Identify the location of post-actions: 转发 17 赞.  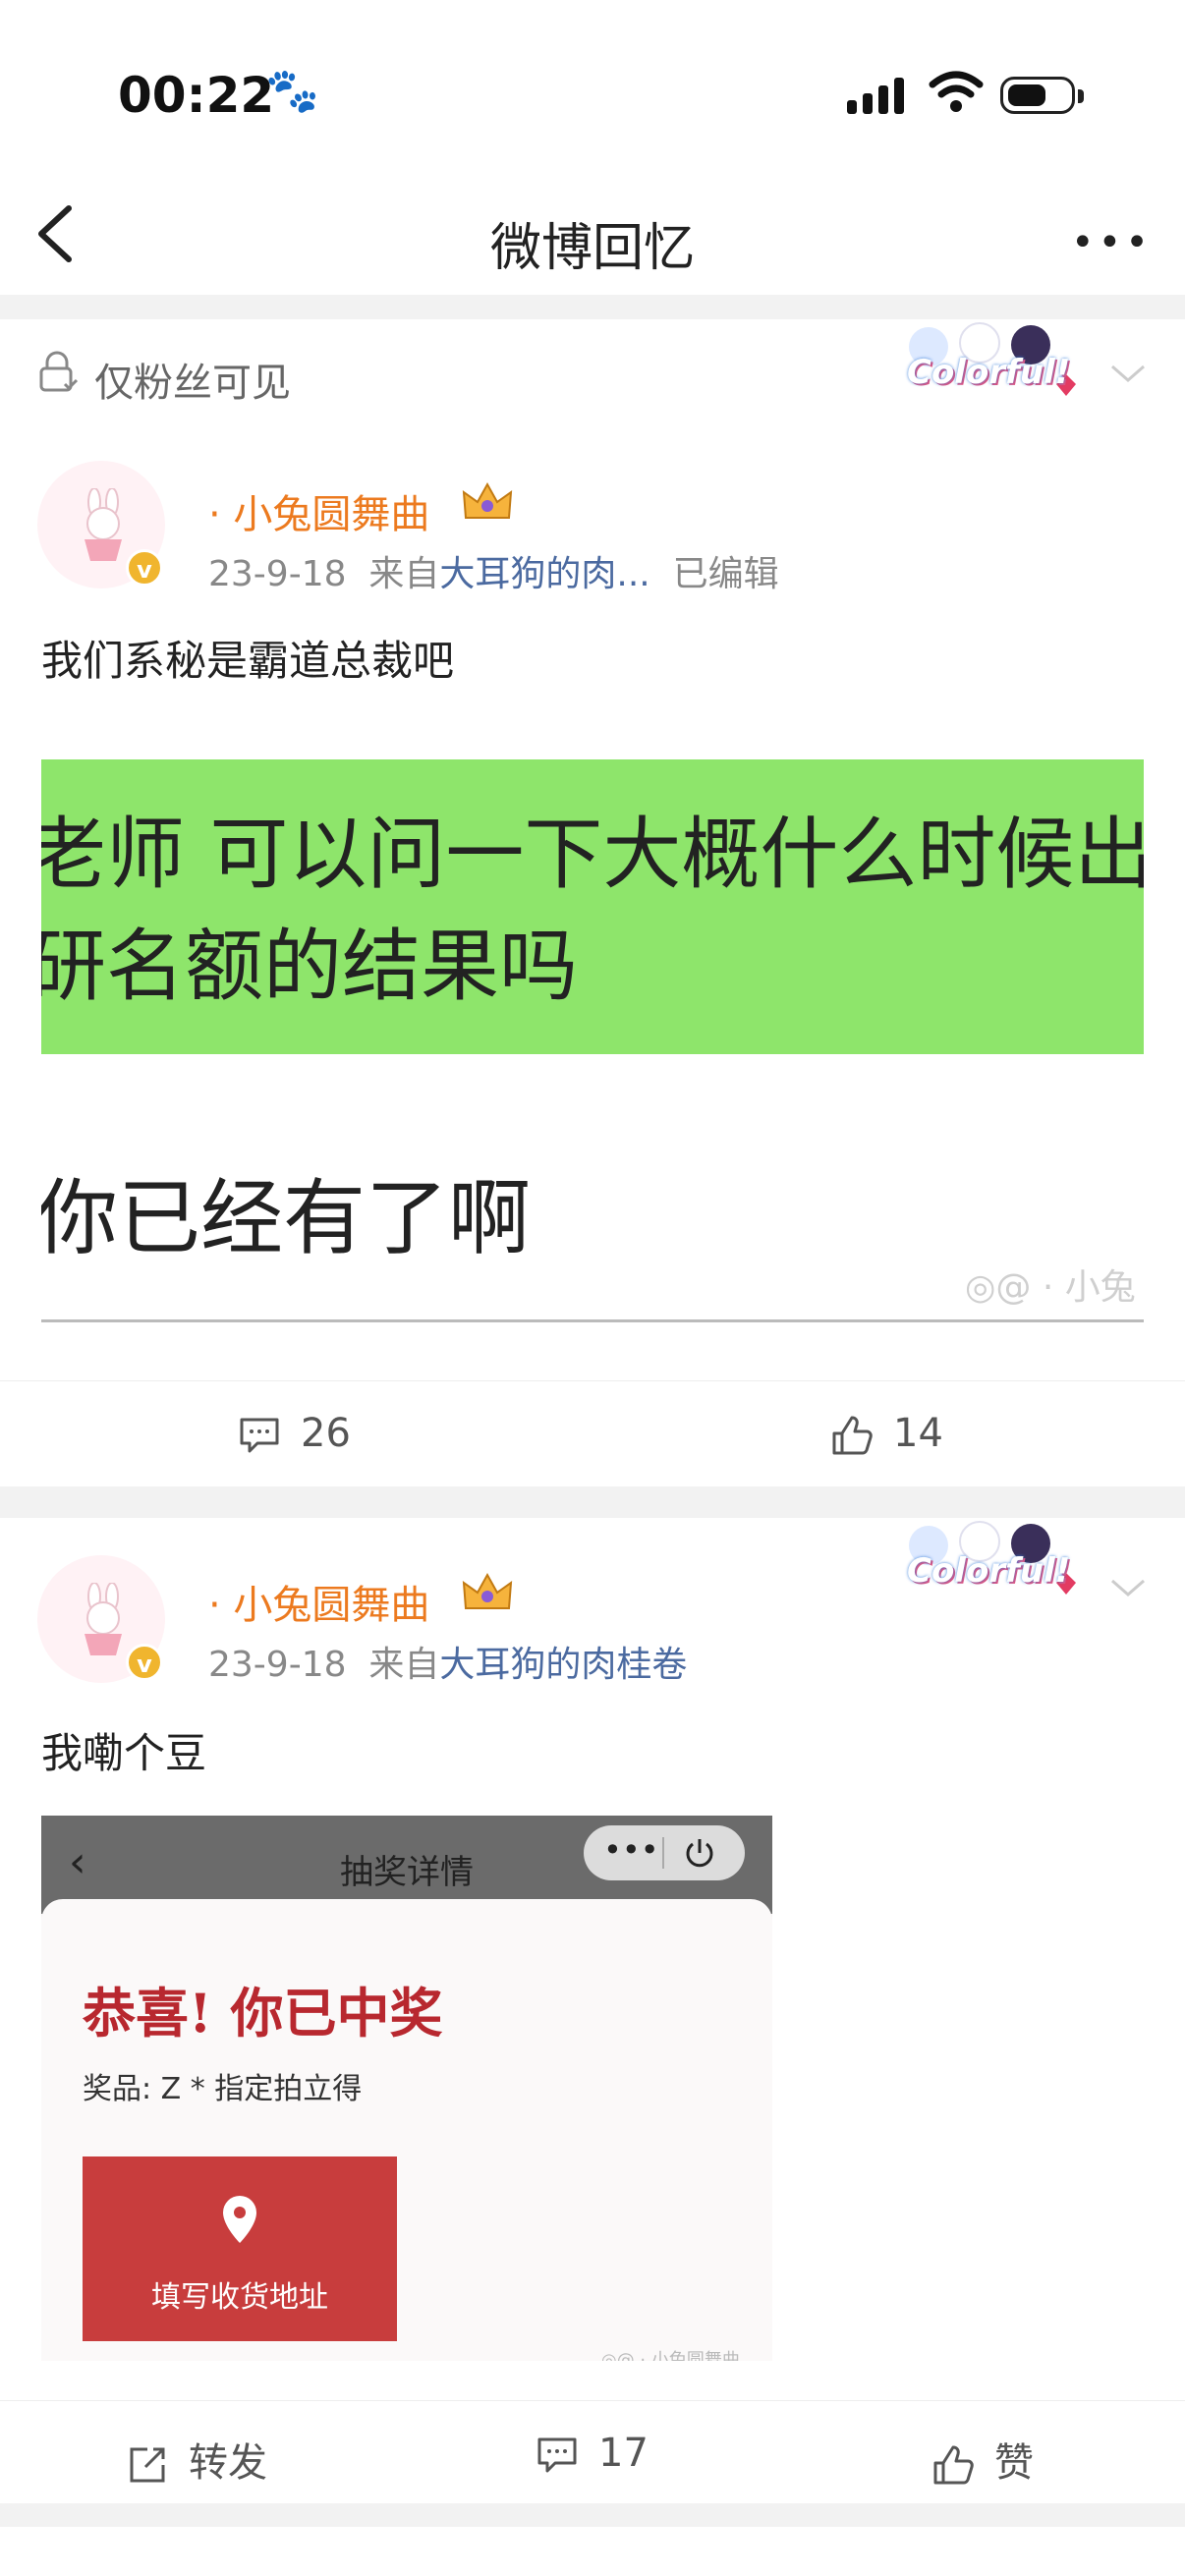
(592, 2454).